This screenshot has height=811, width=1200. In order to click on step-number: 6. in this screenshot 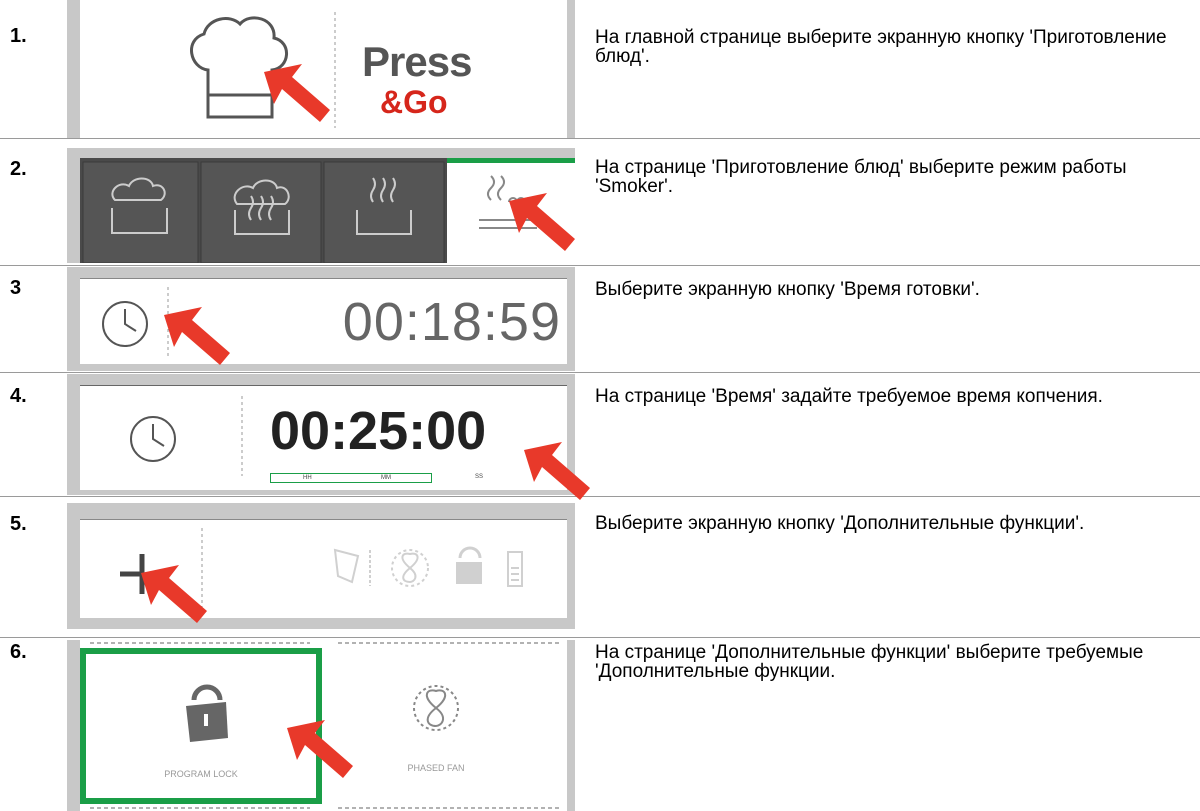, I will do `click(18, 652)`.